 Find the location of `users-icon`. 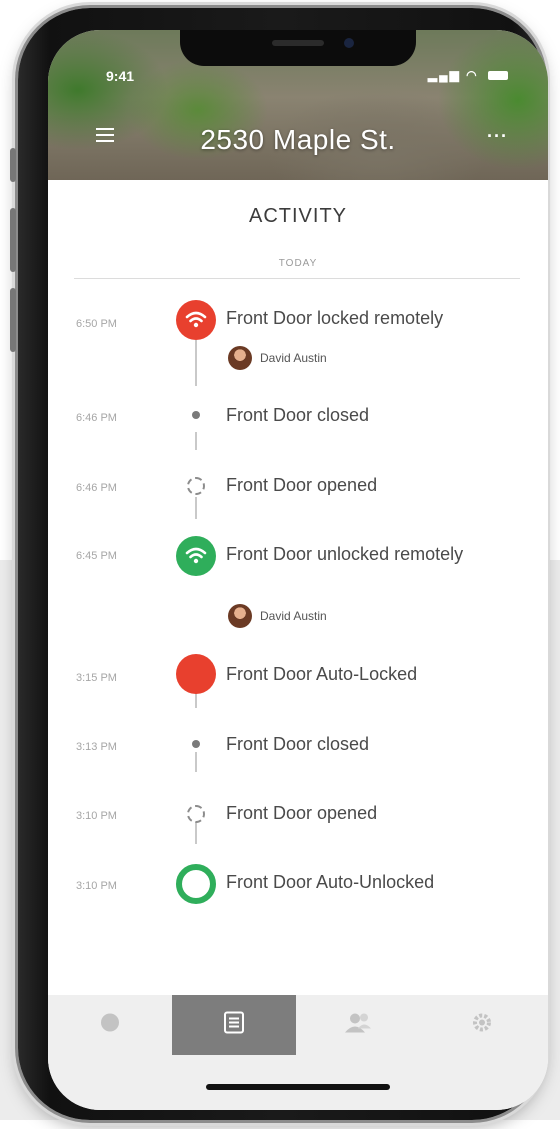

users-icon is located at coordinates (358, 1025).